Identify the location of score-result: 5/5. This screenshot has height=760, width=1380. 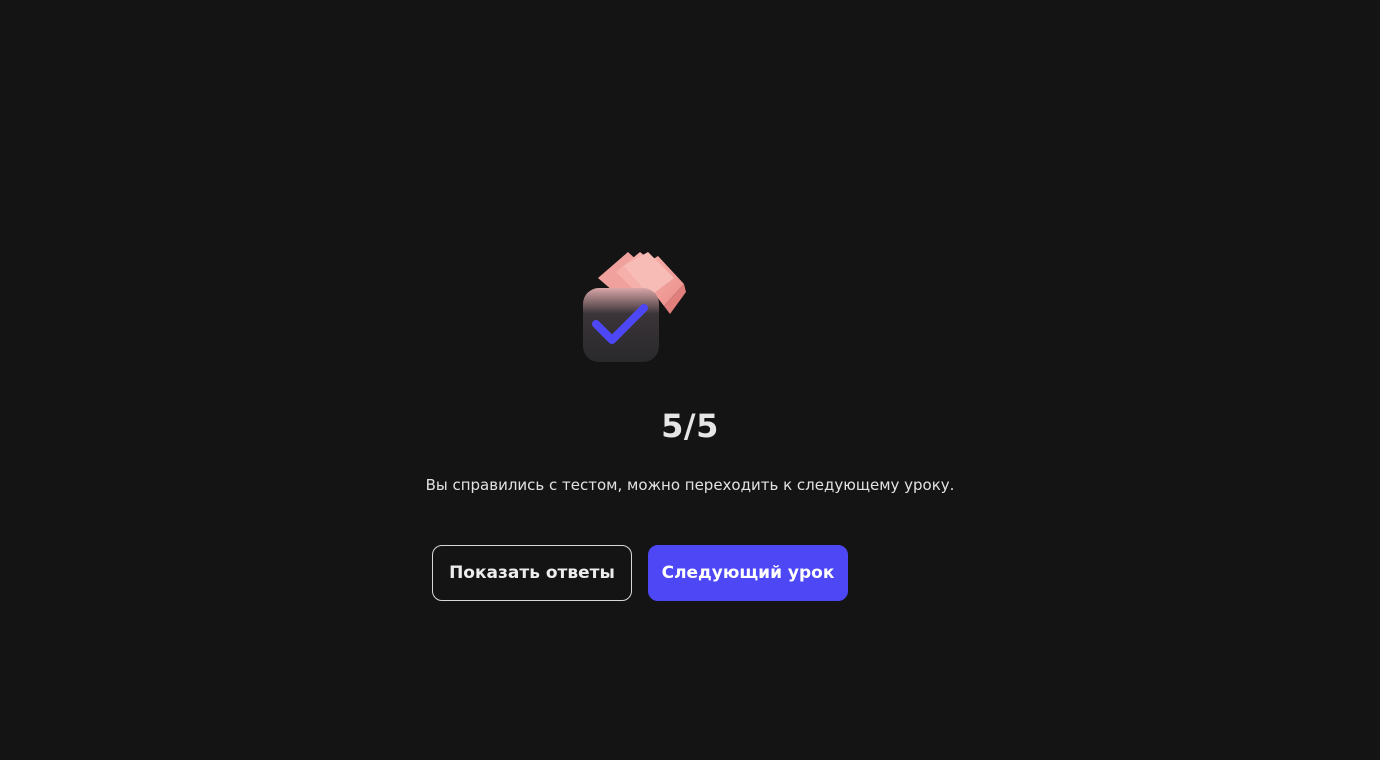
(690, 426).